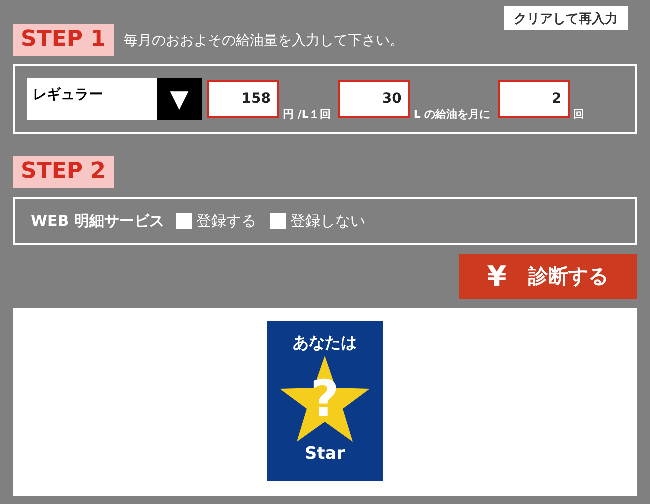 This screenshot has width=650, height=504. Describe the element at coordinates (566, 18) in the screenshot. I see `clear-button: クリアして再入力` at that location.